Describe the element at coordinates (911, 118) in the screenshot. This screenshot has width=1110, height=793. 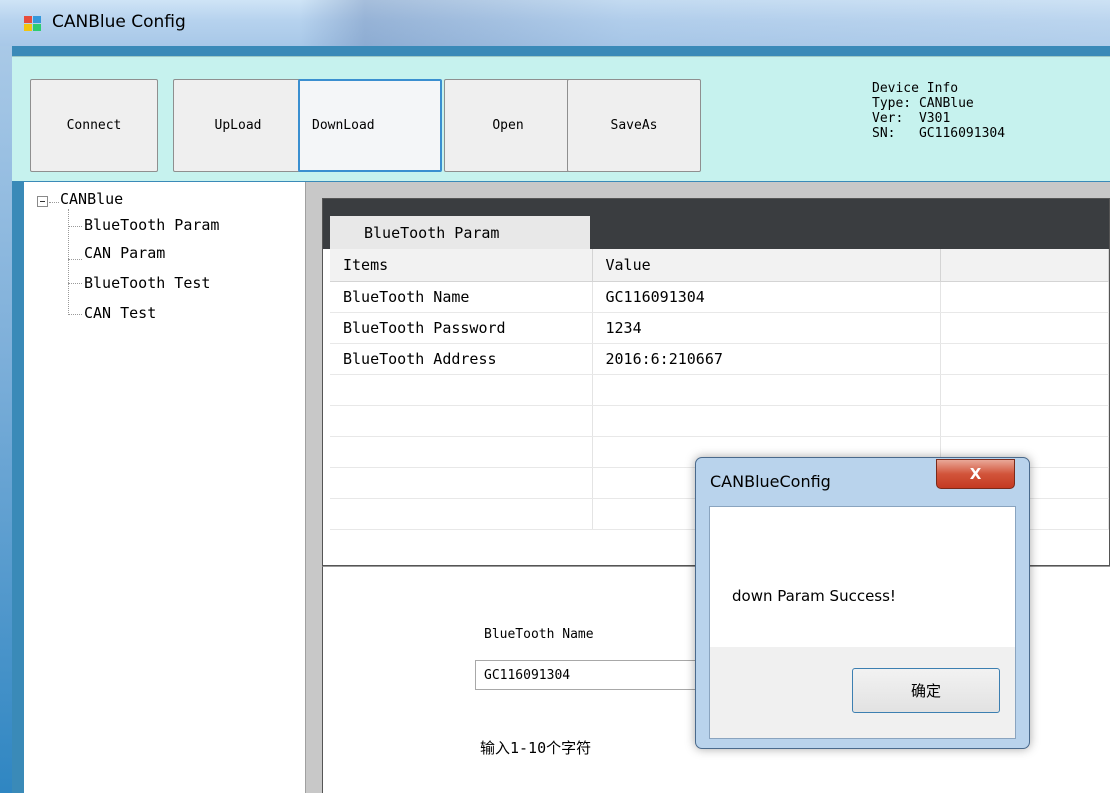
I see `device-info-version: Ver: V301` at that location.